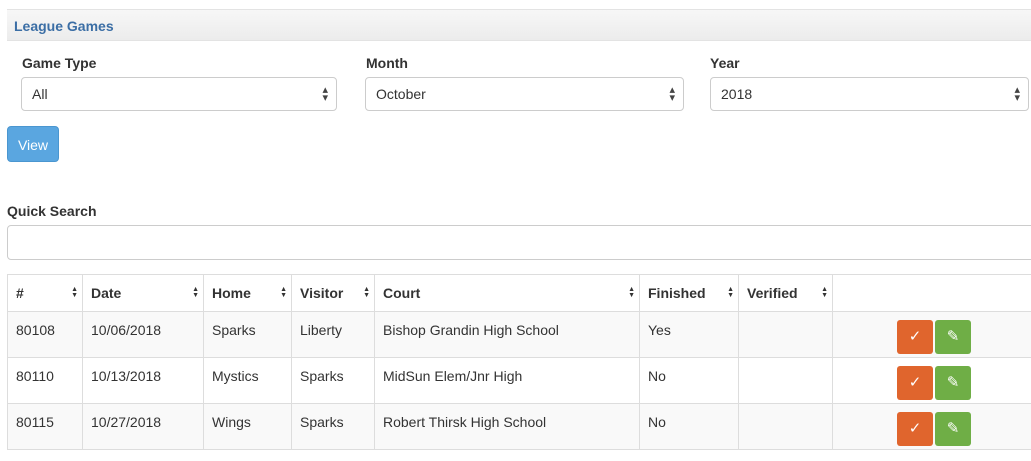  What do you see at coordinates (143, 426) in the screenshot?
I see `cell-date: 10/27/2018` at bounding box center [143, 426].